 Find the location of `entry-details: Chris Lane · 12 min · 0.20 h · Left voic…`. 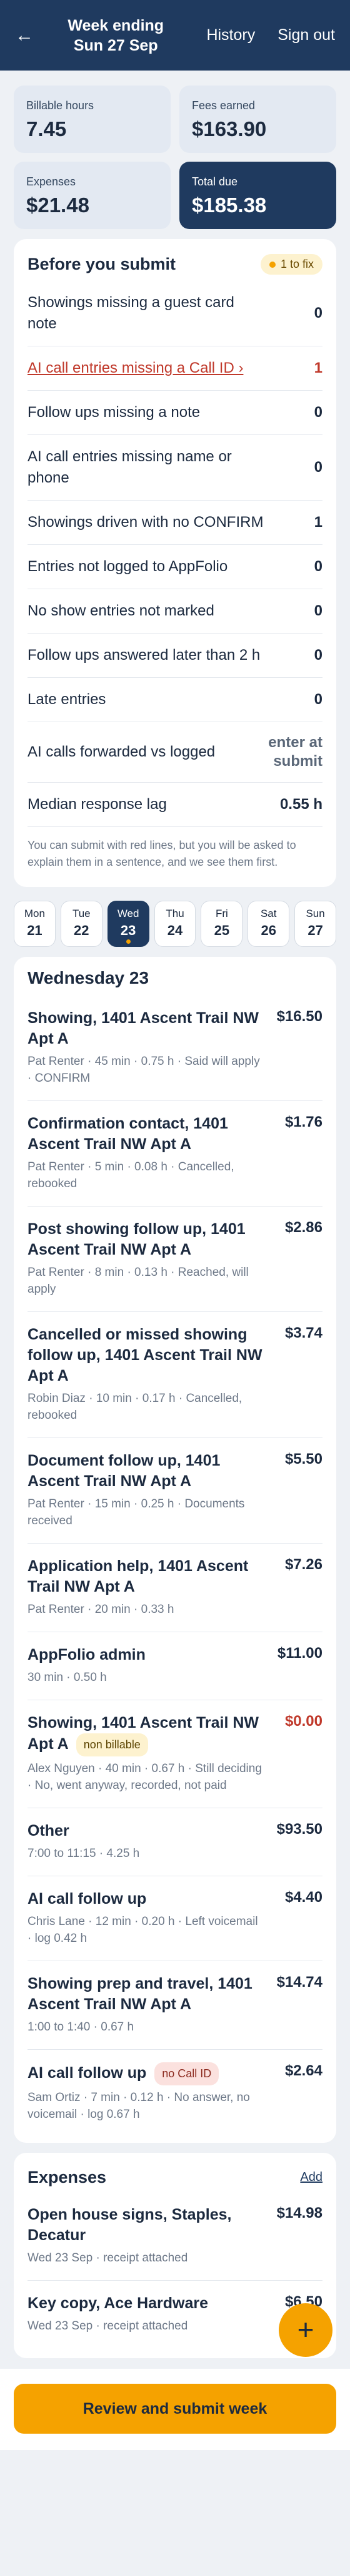

entry-details: Chris Lane · 12 min · 0.20 h · Left voic… is located at coordinates (143, 1930).